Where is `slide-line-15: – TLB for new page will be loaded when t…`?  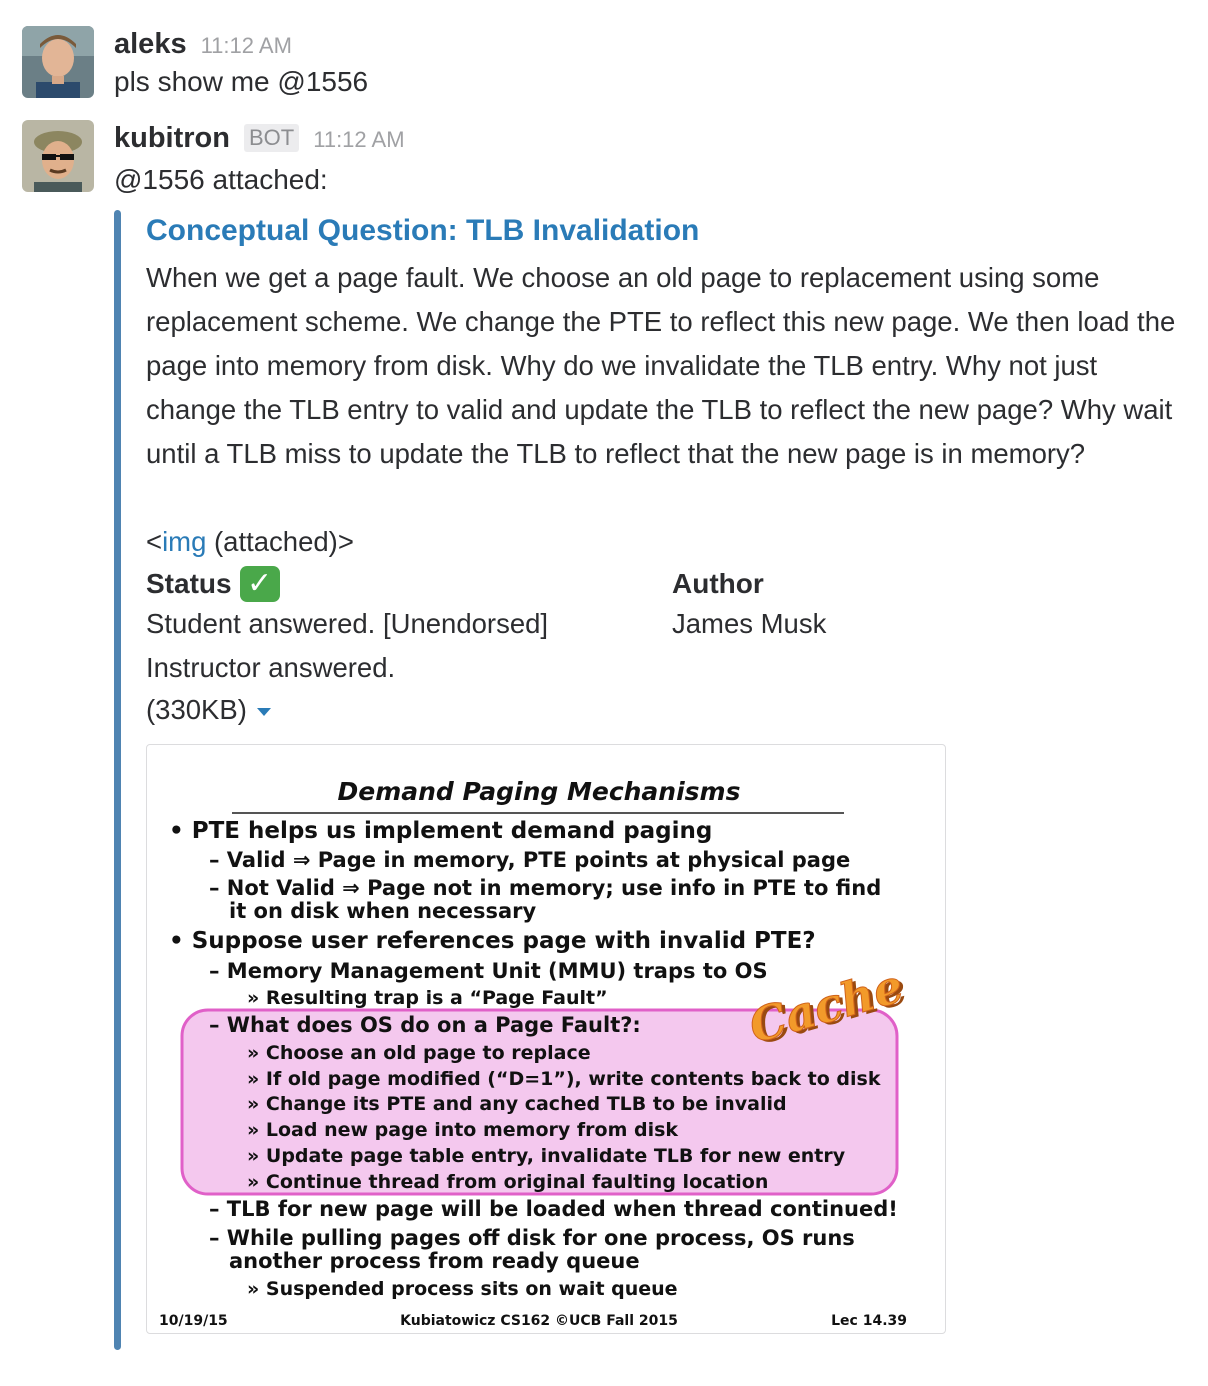 slide-line-15: – TLB for new page will be loaded when t… is located at coordinates (553, 1209).